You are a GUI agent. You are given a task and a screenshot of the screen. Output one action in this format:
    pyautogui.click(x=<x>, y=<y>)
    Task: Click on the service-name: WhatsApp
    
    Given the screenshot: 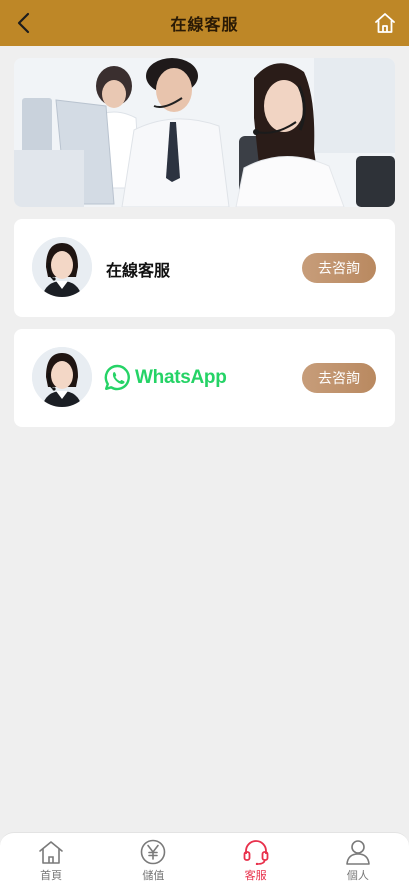 What is the action you would take?
    pyautogui.click(x=181, y=377)
    